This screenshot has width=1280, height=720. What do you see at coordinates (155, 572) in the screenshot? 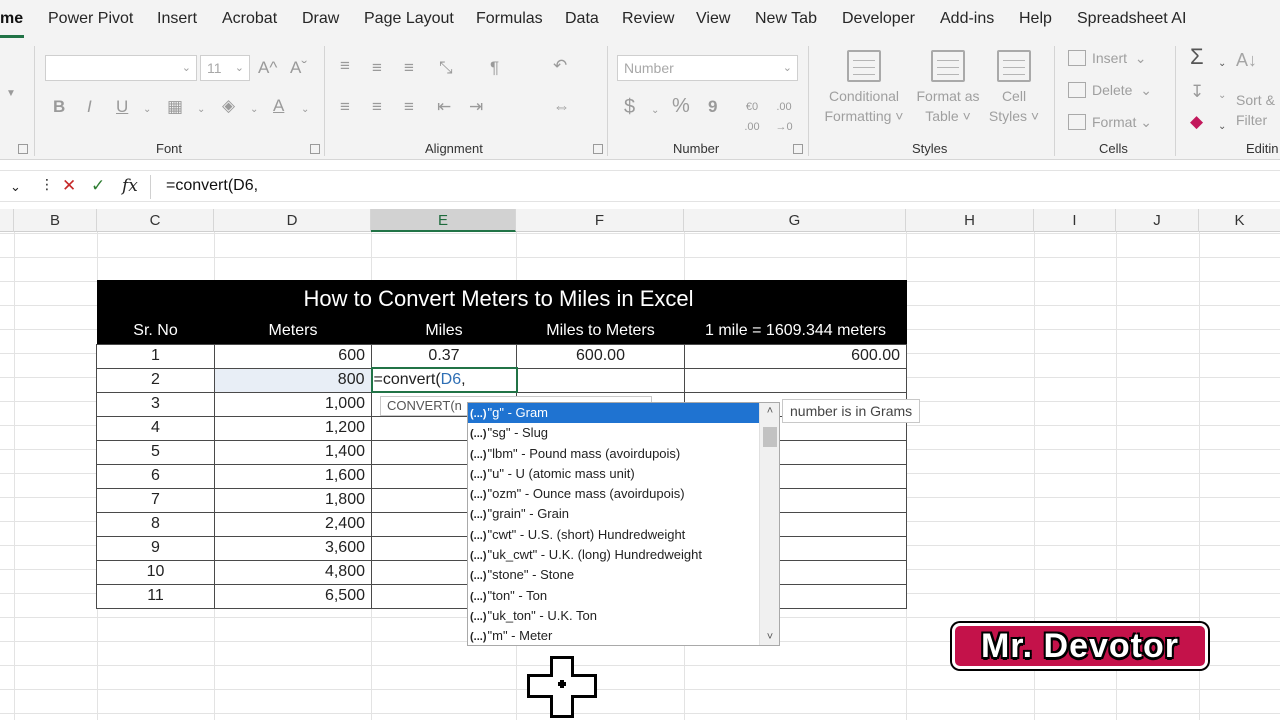
I see `cell-sr: 10` at bounding box center [155, 572].